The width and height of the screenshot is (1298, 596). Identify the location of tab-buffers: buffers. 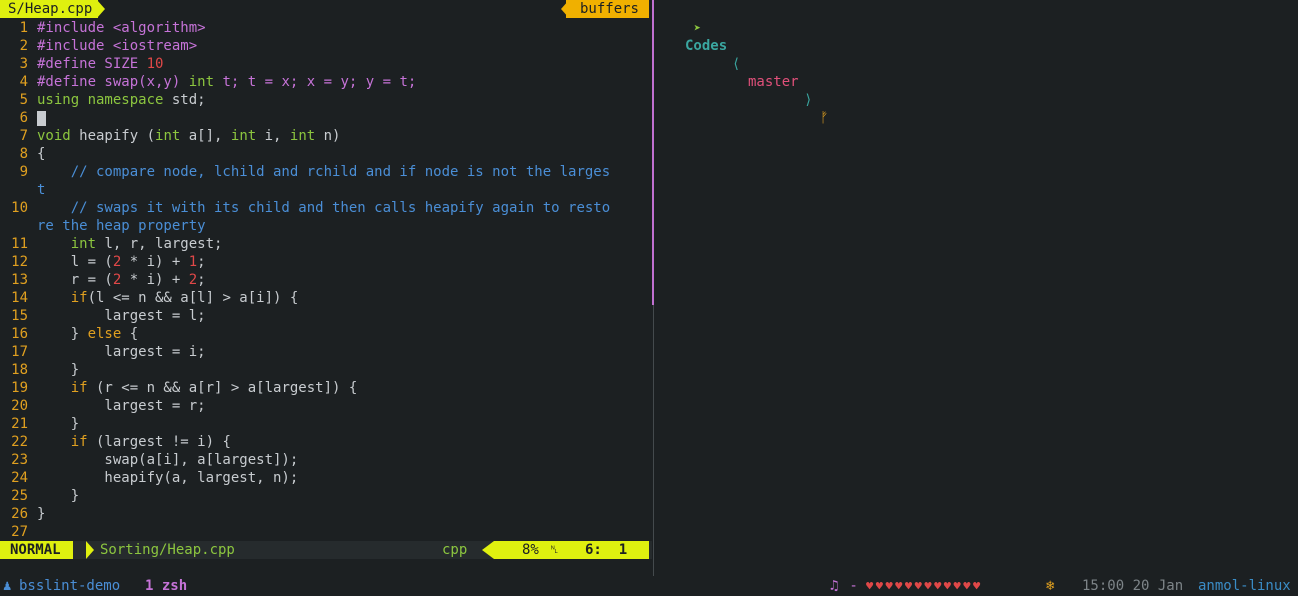
(607, 9).